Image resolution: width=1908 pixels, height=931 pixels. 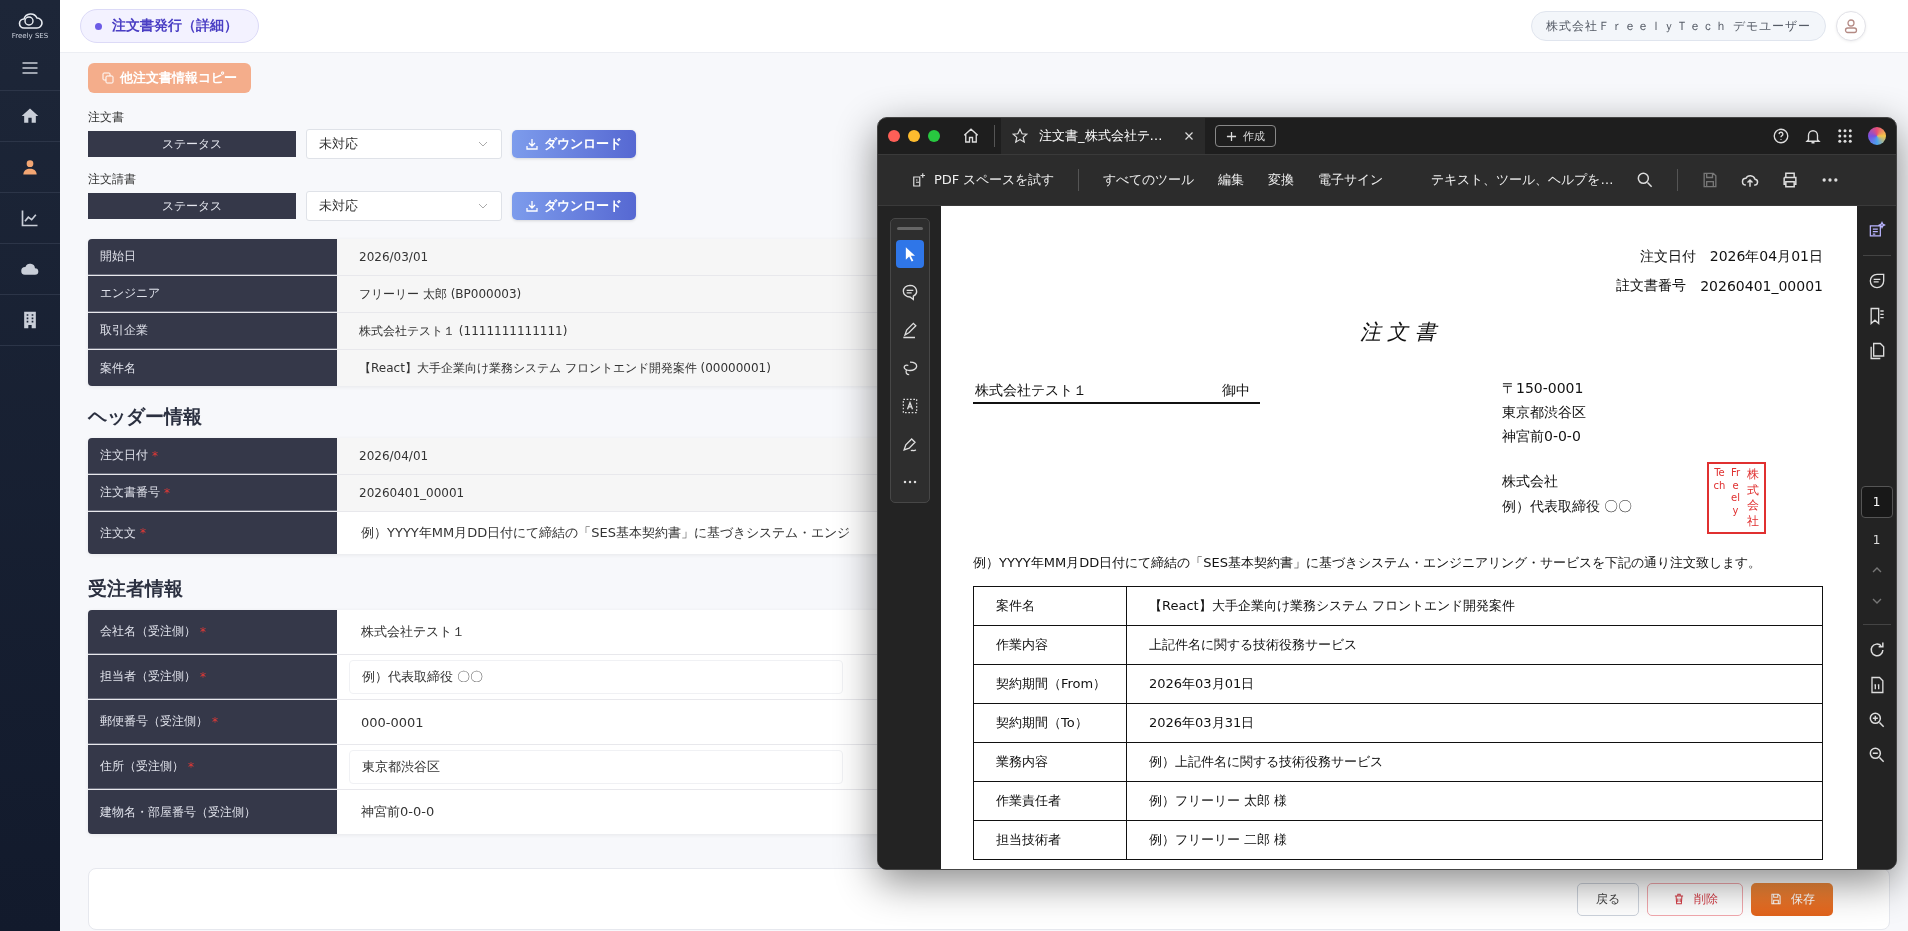 What do you see at coordinates (596, 677) in the screenshot?
I see `text-field: 例）代表取締役 〇〇` at bounding box center [596, 677].